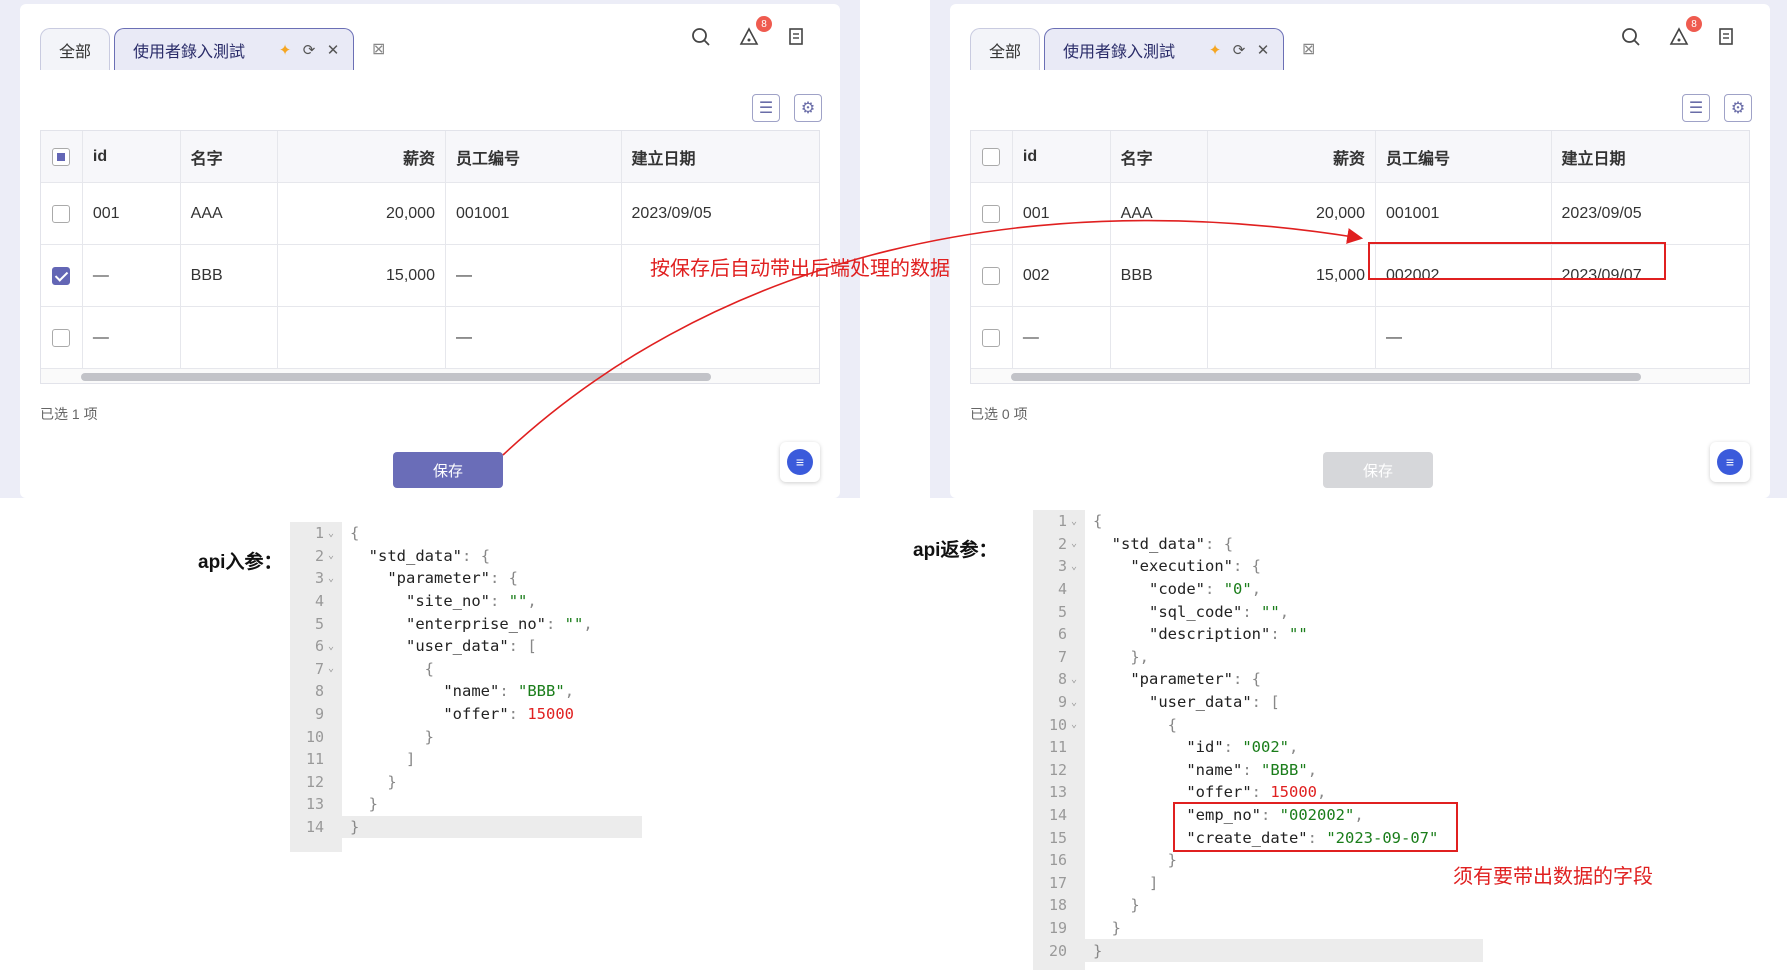  Describe the element at coordinates (1258, 928) in the screenshot. I see `code-line: 19 }` at that location.